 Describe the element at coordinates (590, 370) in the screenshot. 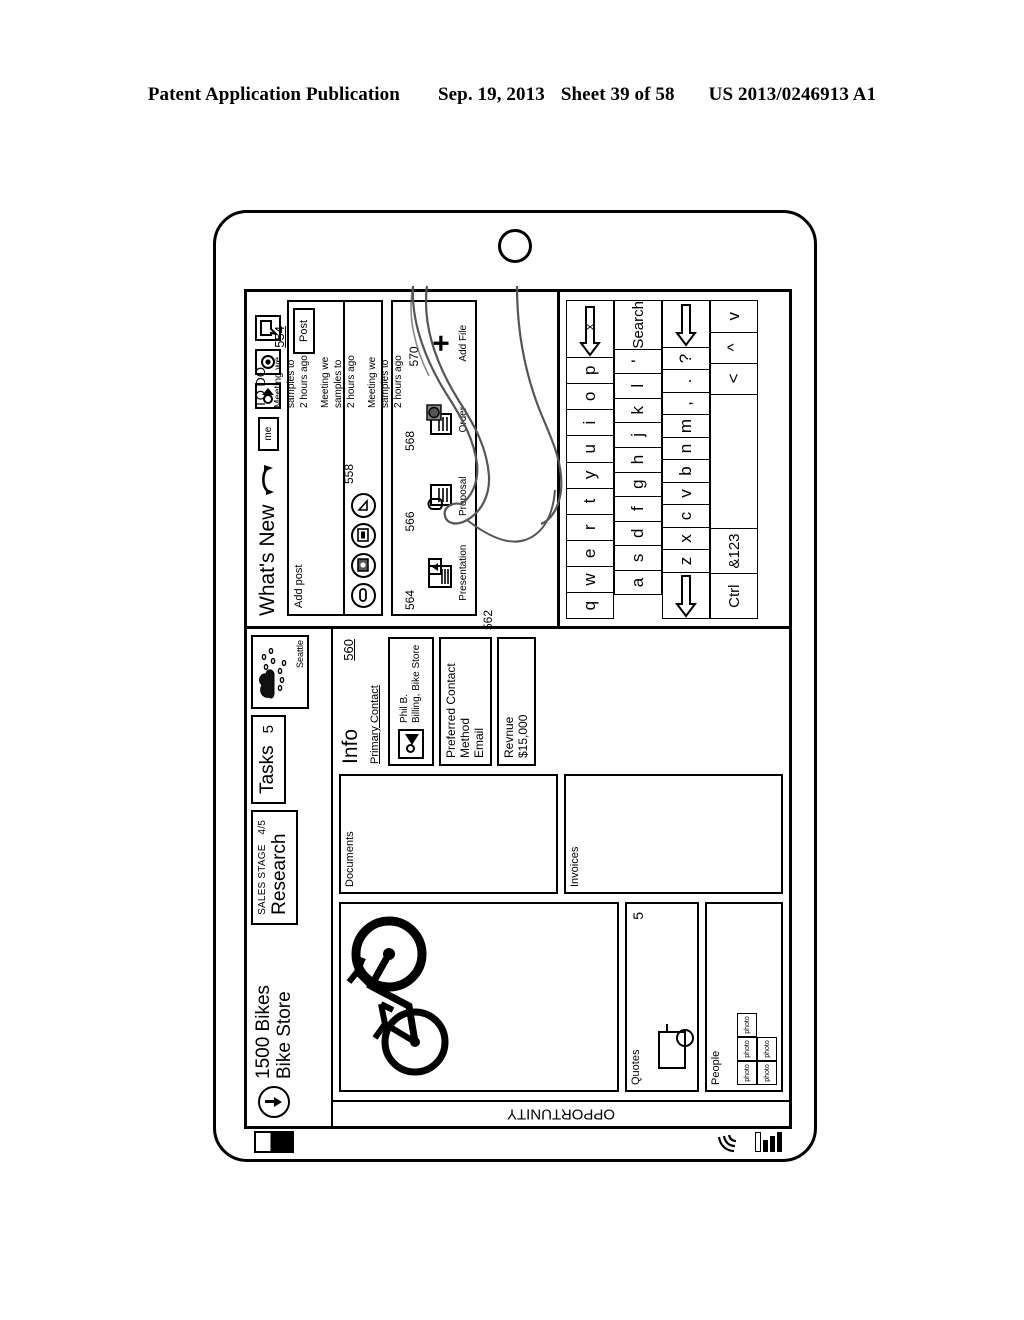

I see `key-p: p` at that location.